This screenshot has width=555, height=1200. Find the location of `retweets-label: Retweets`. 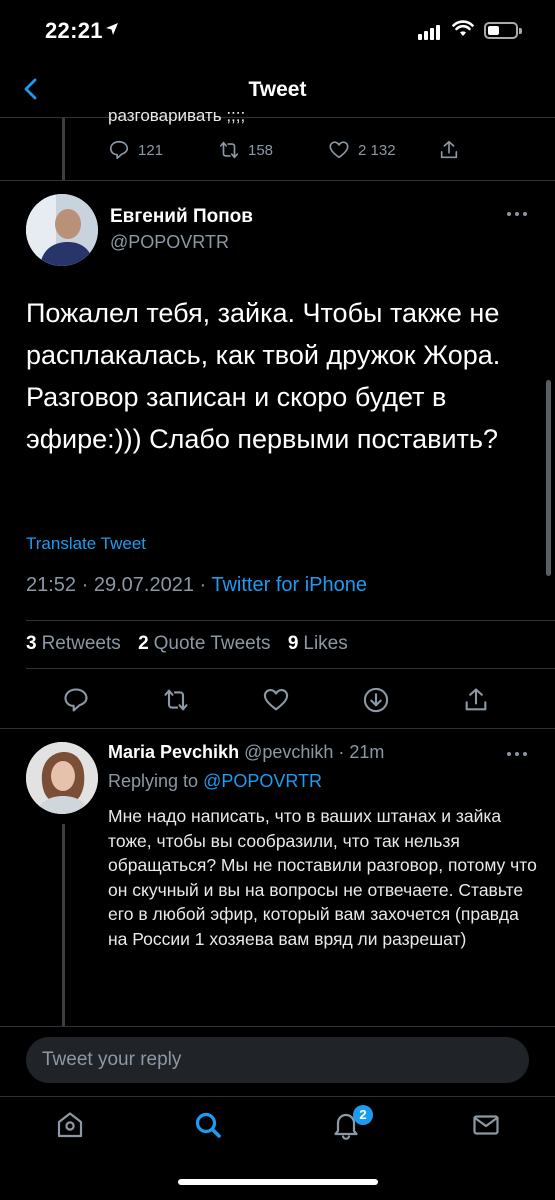

retweets-label: Retweets is located at coordinates (81, 643).